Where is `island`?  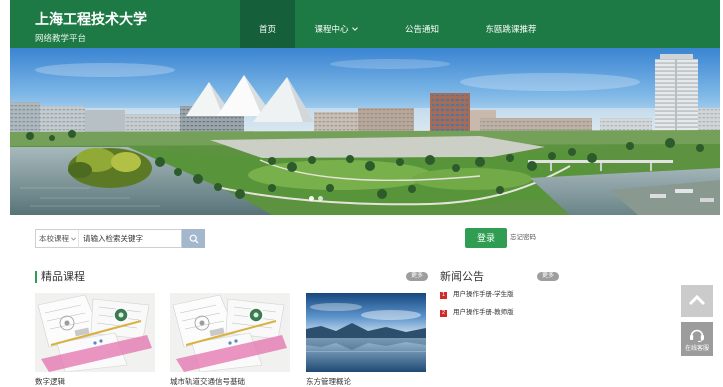
island is located at coordinates (110, 168).